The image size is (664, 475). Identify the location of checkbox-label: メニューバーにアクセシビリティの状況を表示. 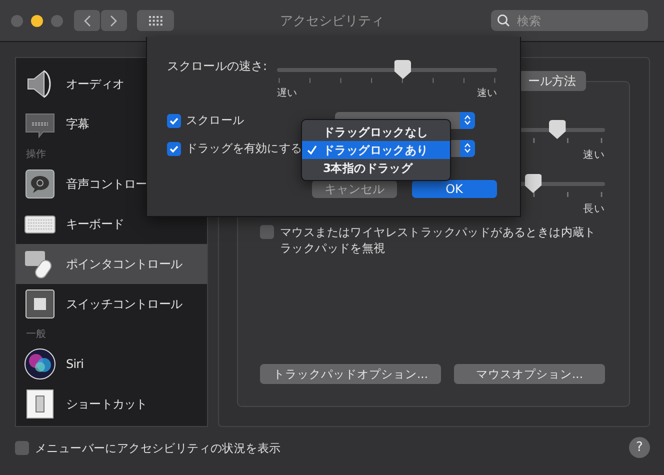
(158, 448).